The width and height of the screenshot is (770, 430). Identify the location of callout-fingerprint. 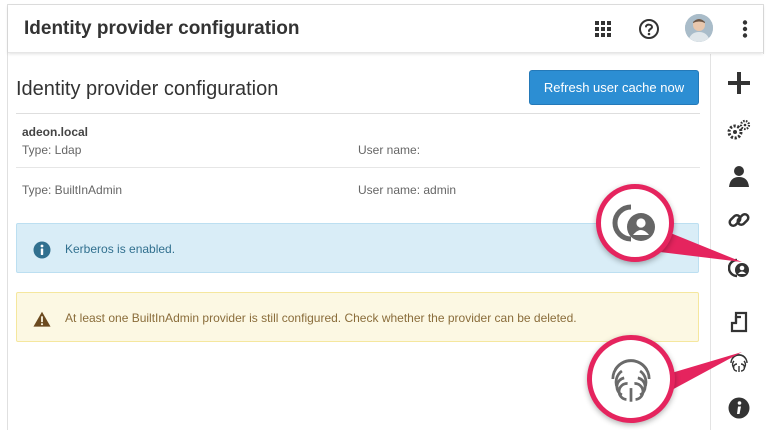
(631, 379).